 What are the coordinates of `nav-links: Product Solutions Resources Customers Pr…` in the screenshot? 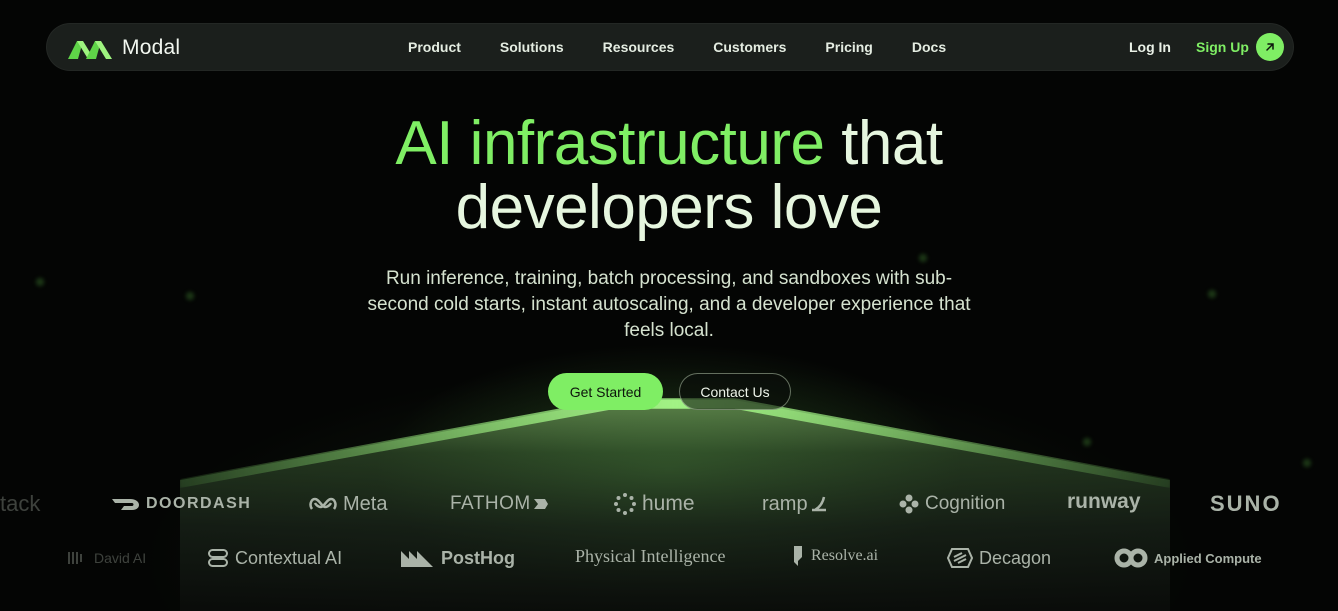 It's located at (696, 47).